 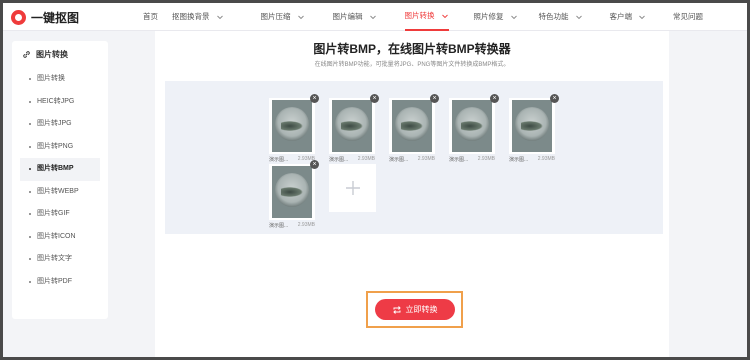 I want to click on brand-name: 一键抠图, so click(x=55, y=18).